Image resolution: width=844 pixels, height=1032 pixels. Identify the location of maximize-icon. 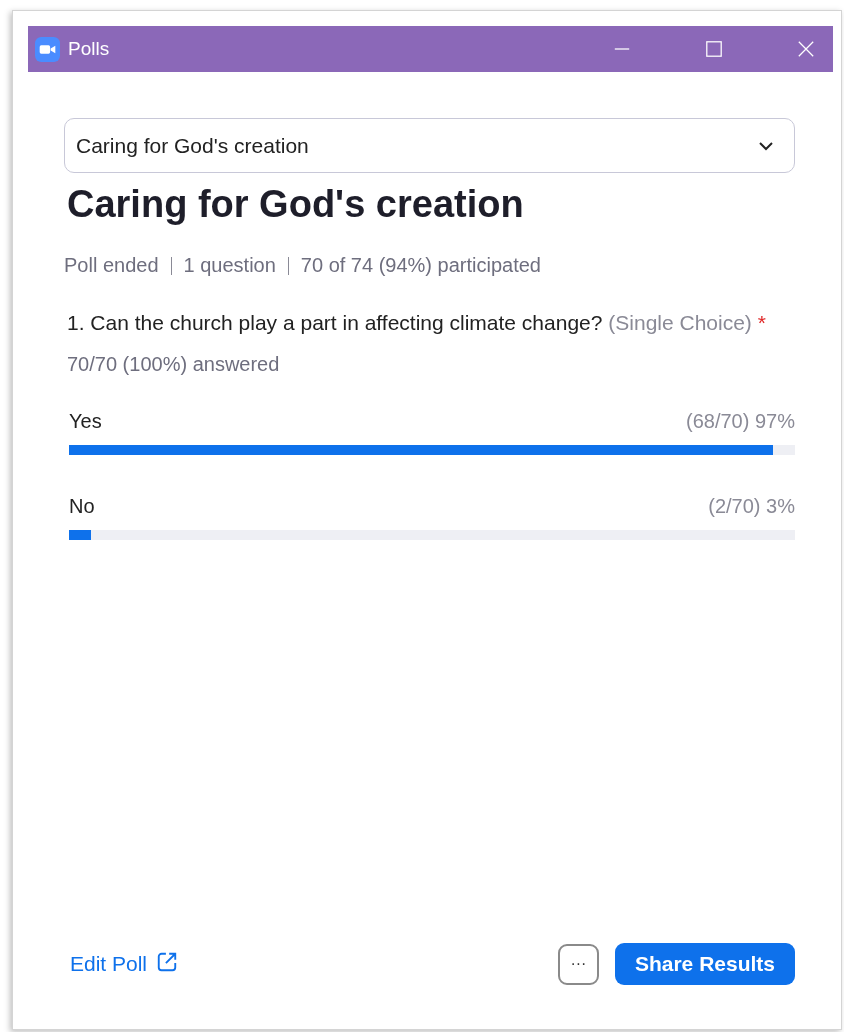
(714, 49).